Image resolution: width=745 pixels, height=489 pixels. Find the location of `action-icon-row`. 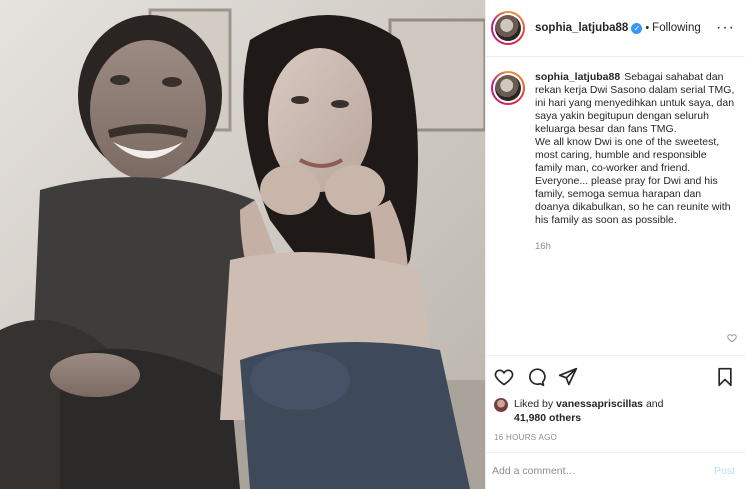

action-icon-row is located at coordinates (614, 377).